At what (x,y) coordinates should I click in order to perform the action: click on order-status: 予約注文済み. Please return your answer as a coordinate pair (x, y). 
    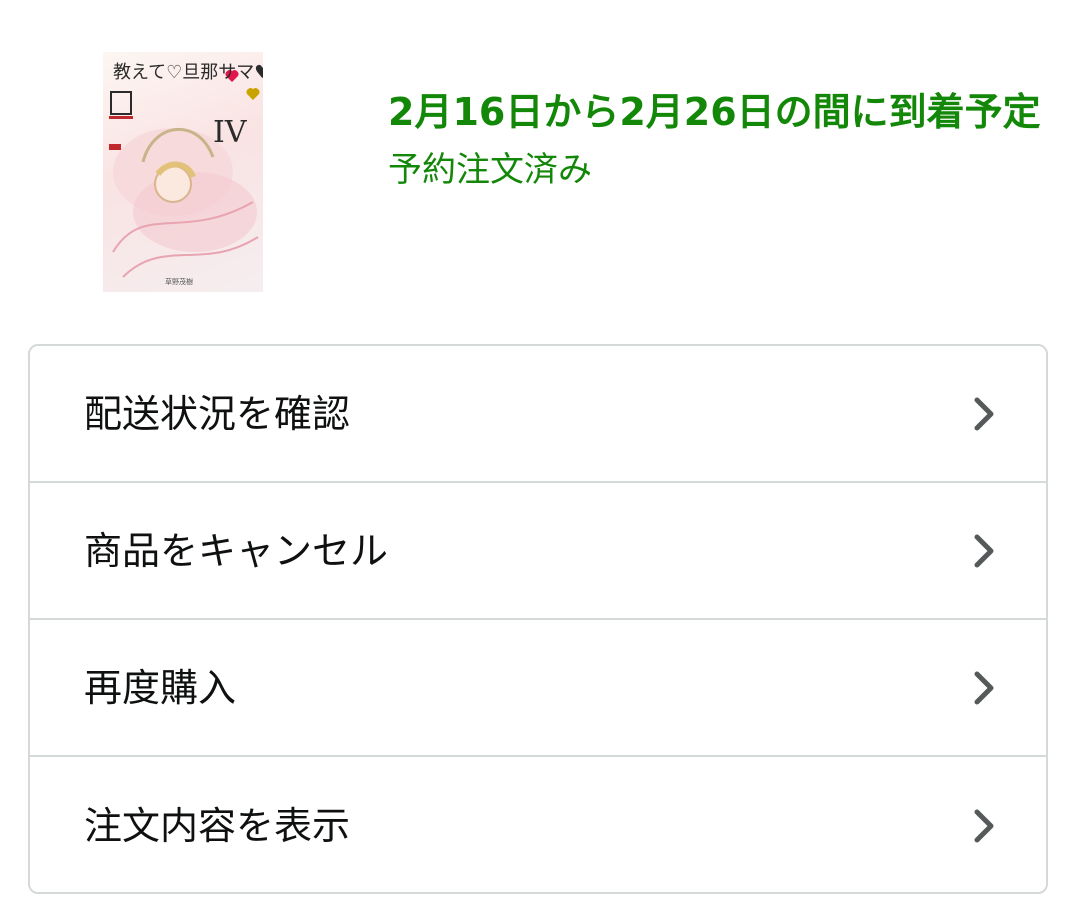
    Looking at the image, I should click on (490, 170).